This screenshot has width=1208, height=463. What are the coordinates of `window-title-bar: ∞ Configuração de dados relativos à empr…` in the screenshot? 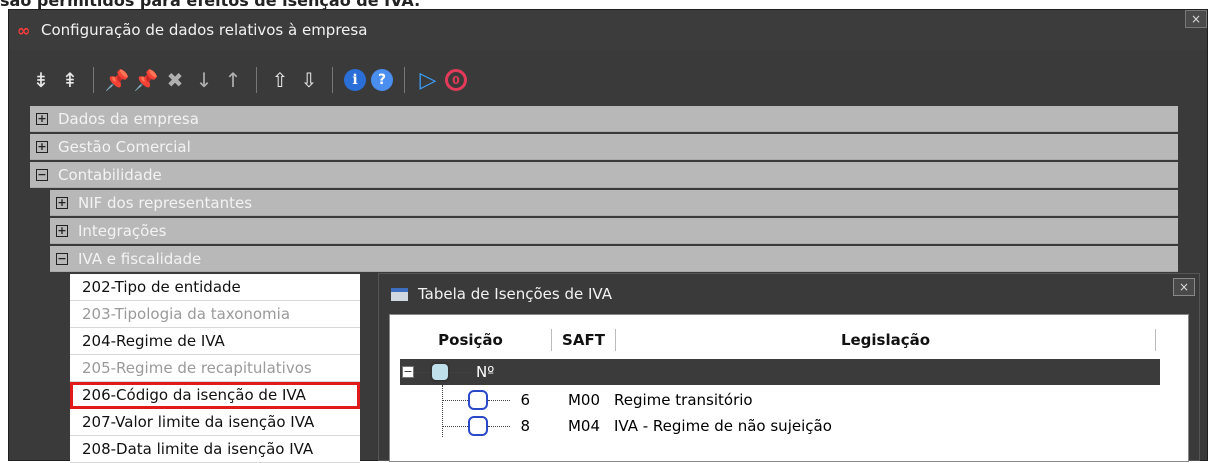 It's located at (608, 30).